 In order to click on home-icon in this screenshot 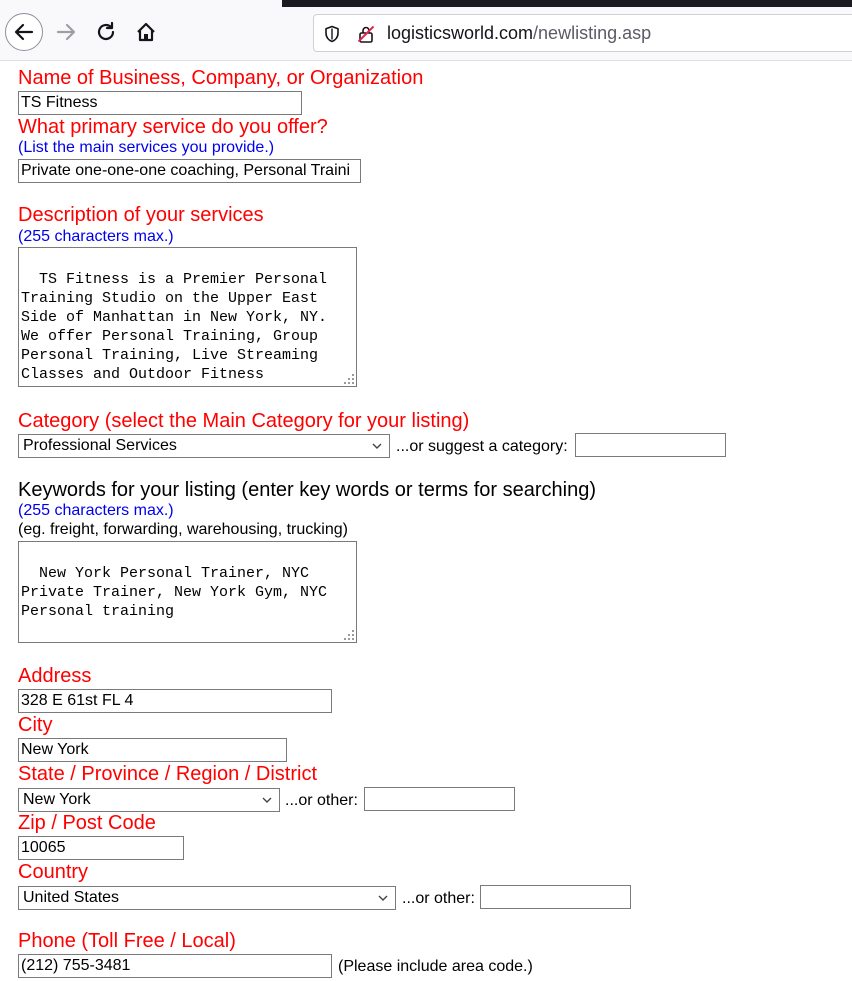, I will do `click(146, 32)`.